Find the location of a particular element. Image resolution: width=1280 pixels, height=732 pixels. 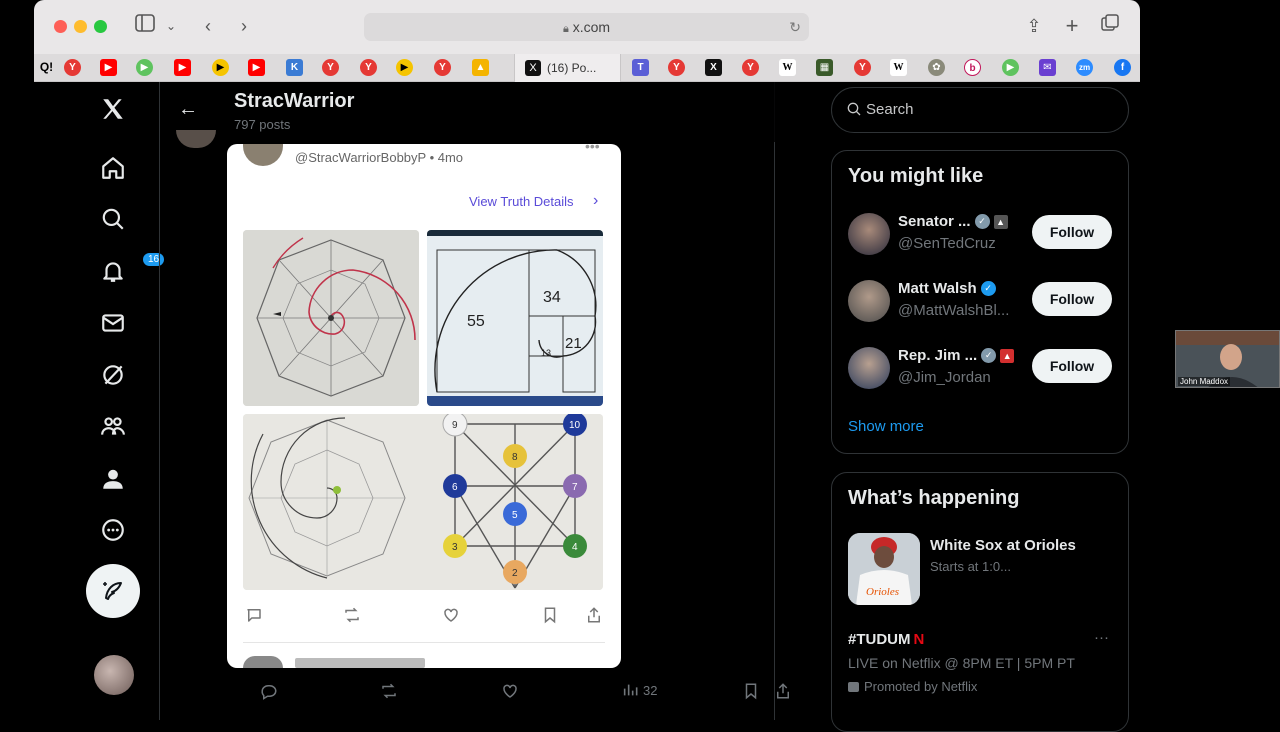

suggestion-name: Senator ... ✓ ▲ is located at coordinates (953, 221).